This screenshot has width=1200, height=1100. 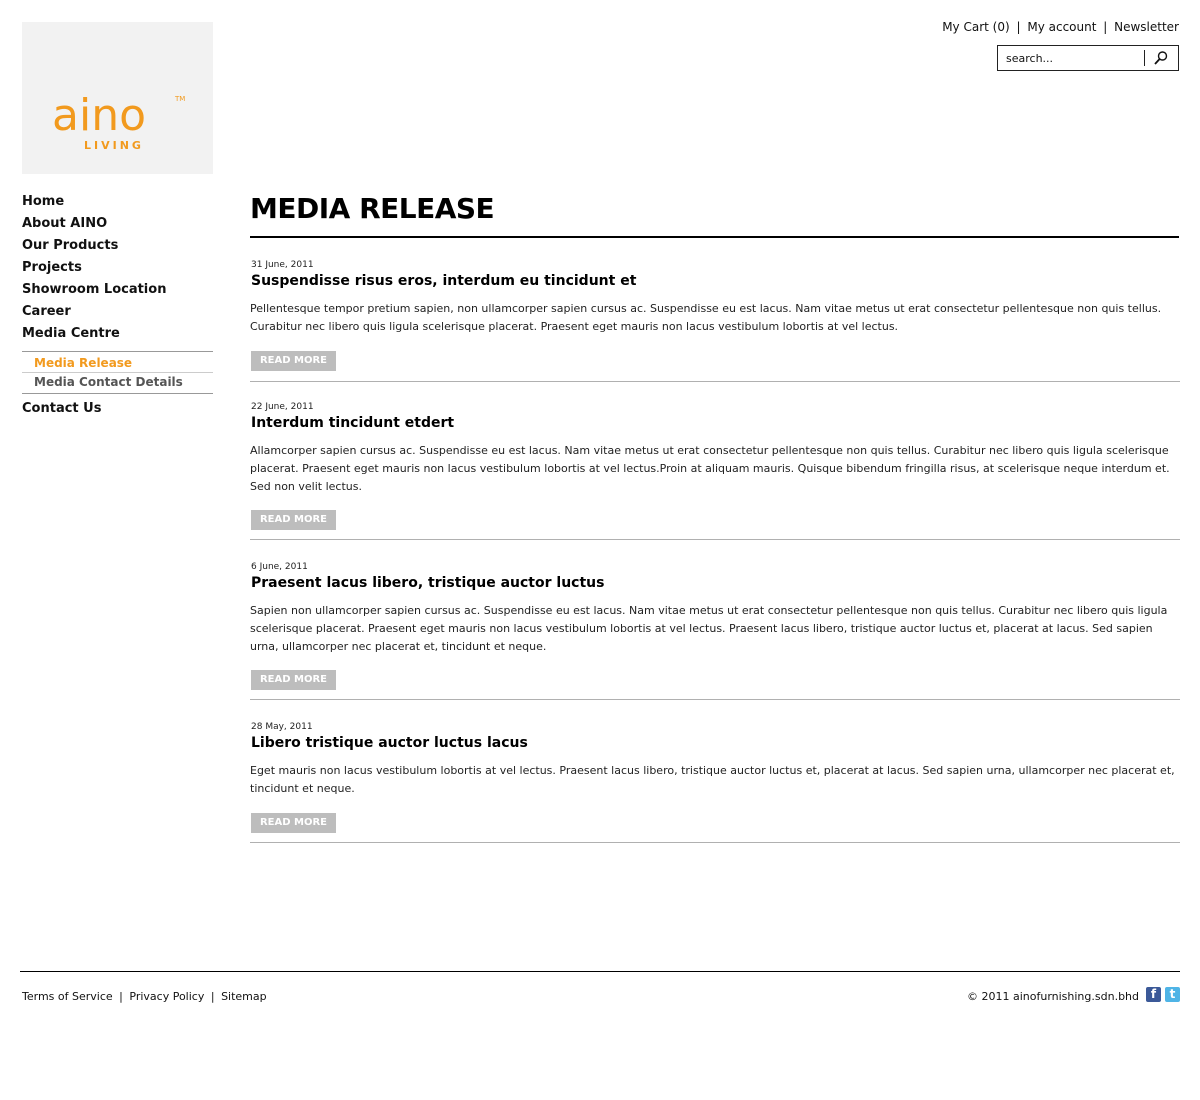 What do you see at coordinates (372, 208) in the screenshot?
I see `page-title: MEDIA RELEASE` at bounding box center [372, 208].